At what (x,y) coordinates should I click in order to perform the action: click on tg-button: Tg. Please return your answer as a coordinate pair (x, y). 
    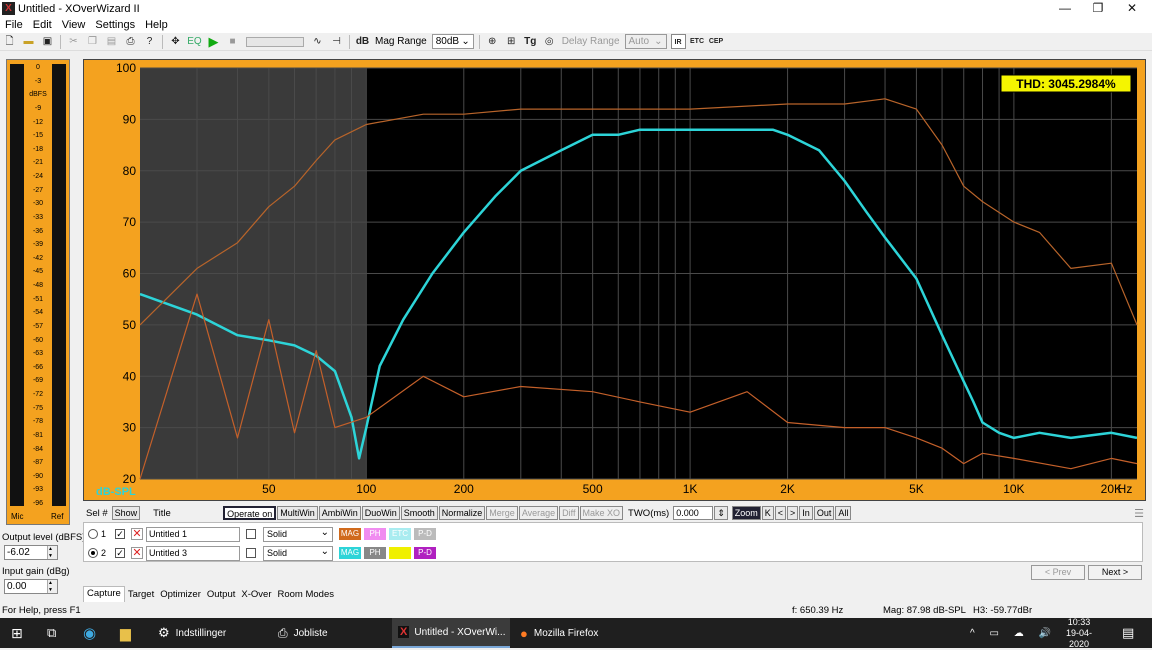
    Looking at the image, I should click on (530, 41).